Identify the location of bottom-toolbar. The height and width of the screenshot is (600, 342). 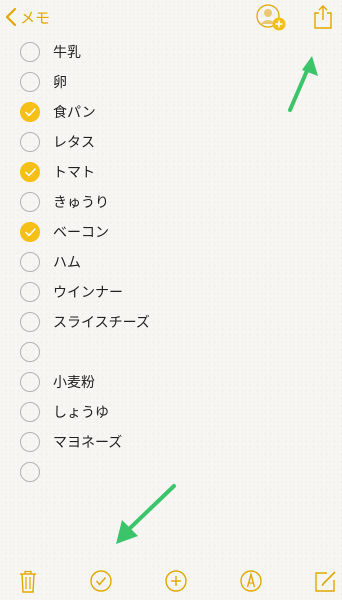
(171, 580).